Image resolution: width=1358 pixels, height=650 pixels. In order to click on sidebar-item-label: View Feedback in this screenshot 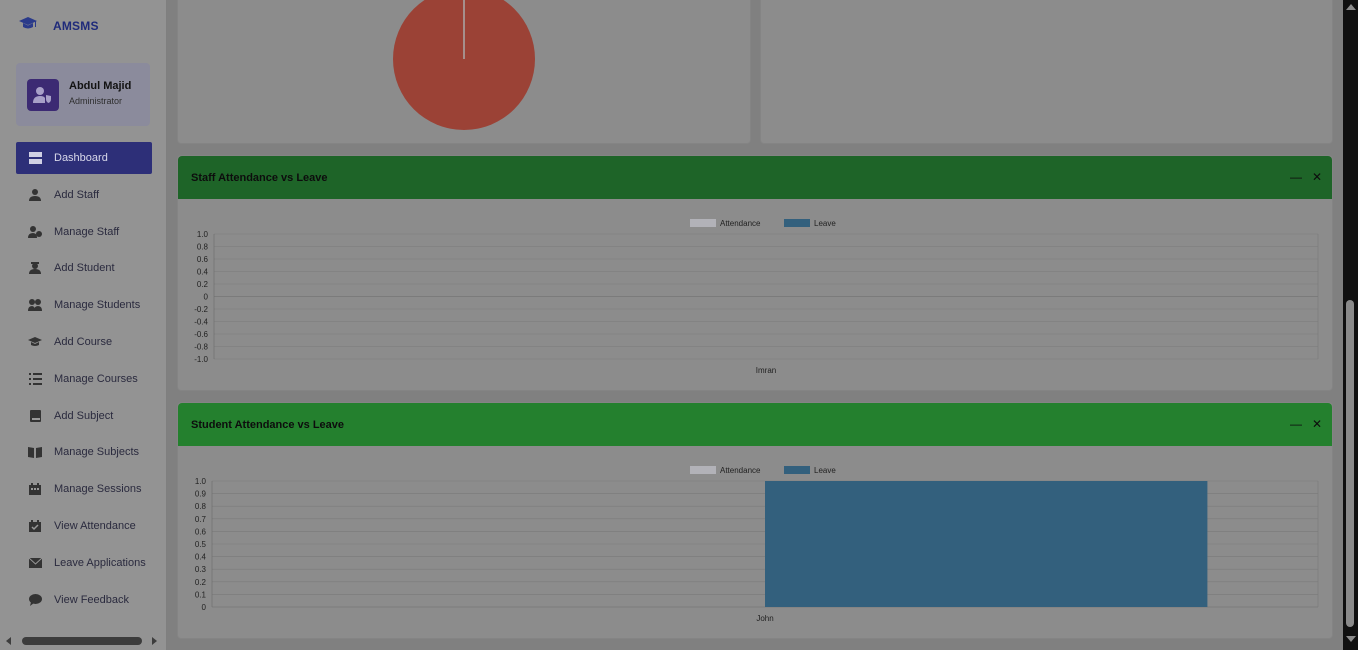, I will do `click(92, 599)`.